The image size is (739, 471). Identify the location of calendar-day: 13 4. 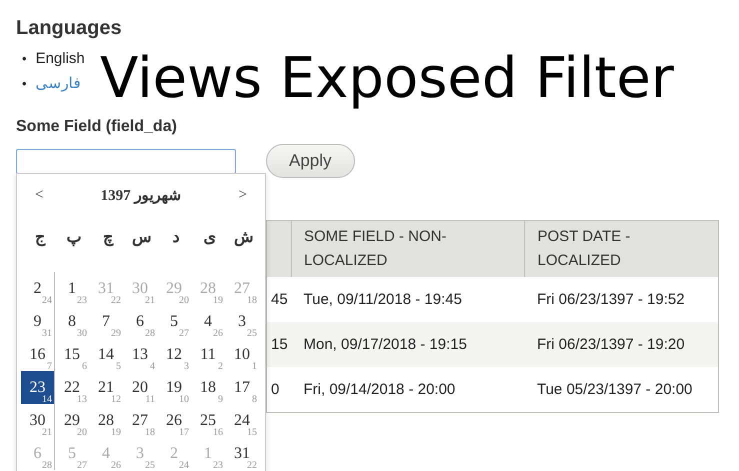
(140, 354).